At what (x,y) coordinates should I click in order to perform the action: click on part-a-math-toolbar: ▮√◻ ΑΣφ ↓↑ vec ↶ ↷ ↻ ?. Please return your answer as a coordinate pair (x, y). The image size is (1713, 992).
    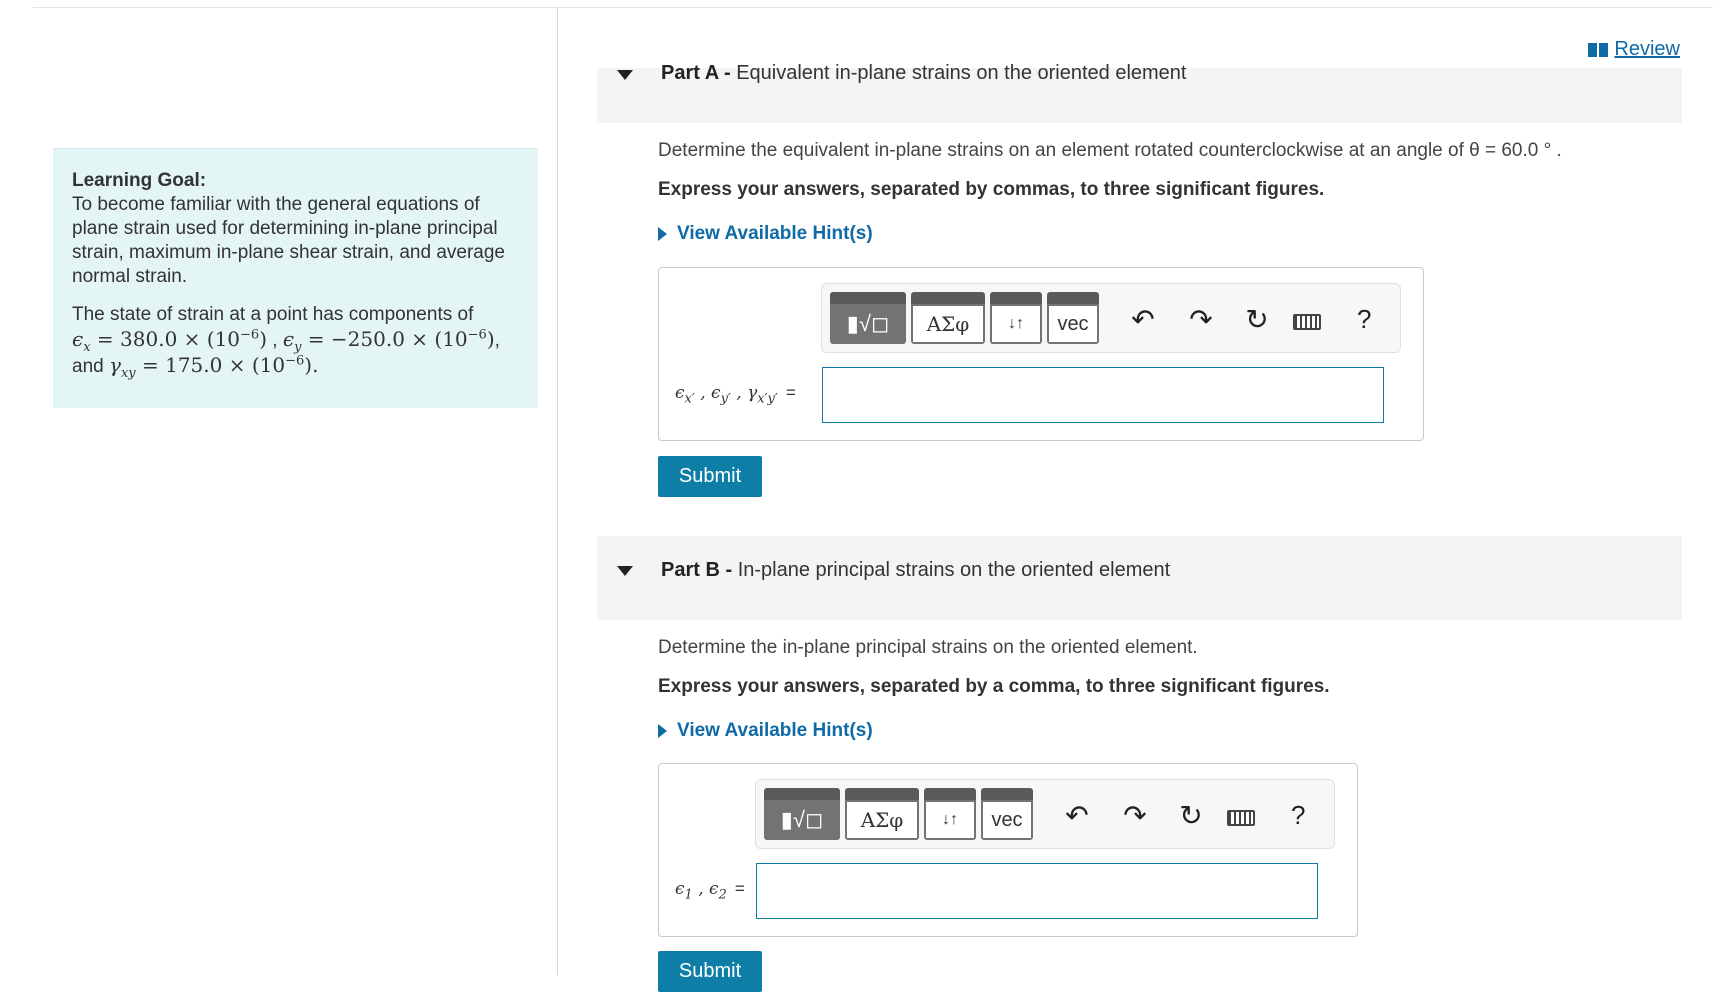
    Looking at the image, I should click on (1111, 318).